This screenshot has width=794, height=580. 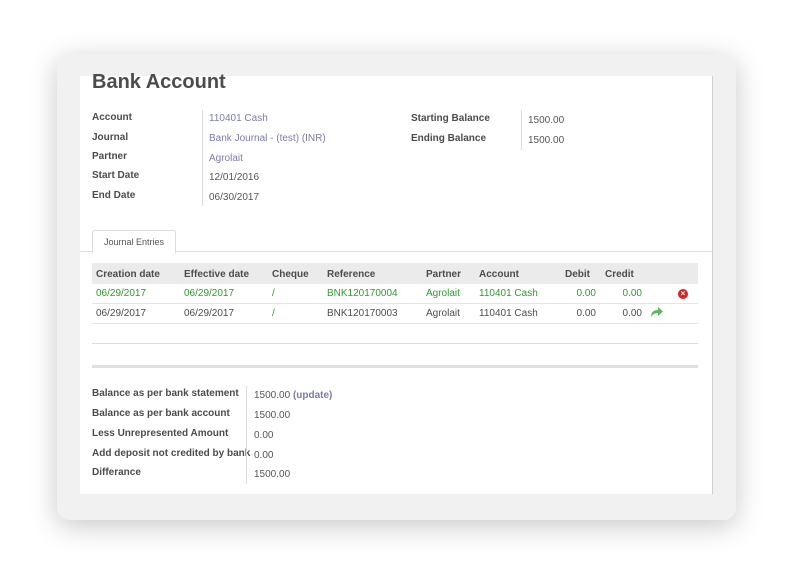 I want to click on partner-value-link: Agrolait, so click(x=226, y=158).